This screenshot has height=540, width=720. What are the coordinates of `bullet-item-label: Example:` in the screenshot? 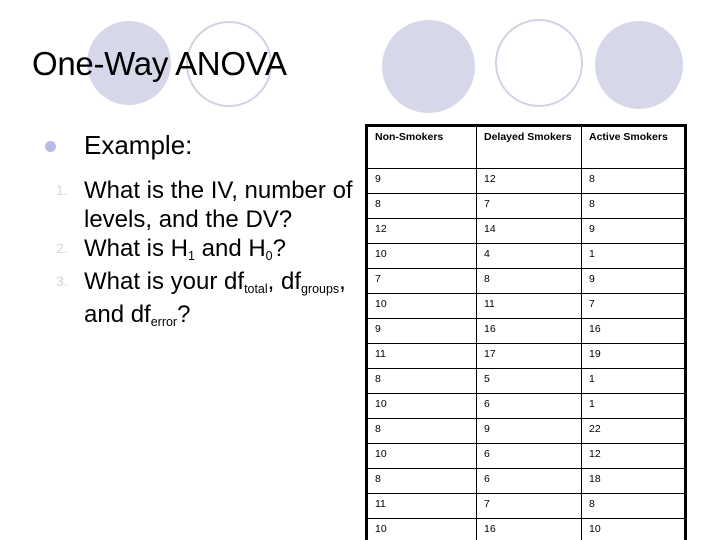 It's located at (138, 145).